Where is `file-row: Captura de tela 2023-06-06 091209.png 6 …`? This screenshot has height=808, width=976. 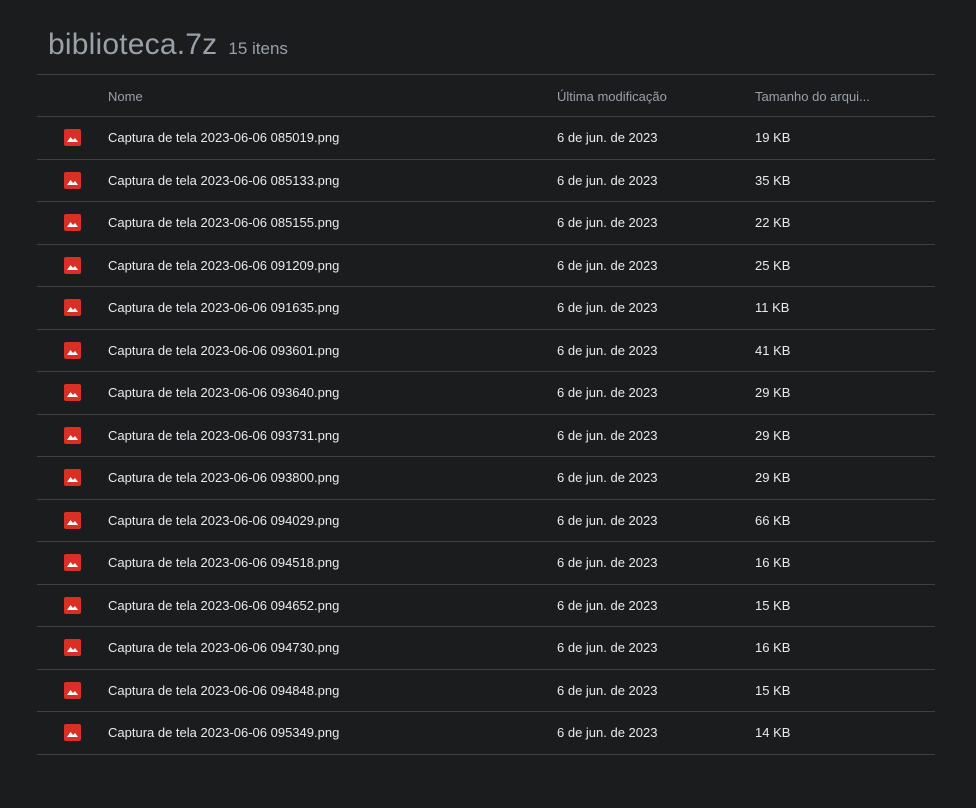 file-row: Captura de tela 2023-06-06 091209.png 6 … is located at coordinates (486, 266).